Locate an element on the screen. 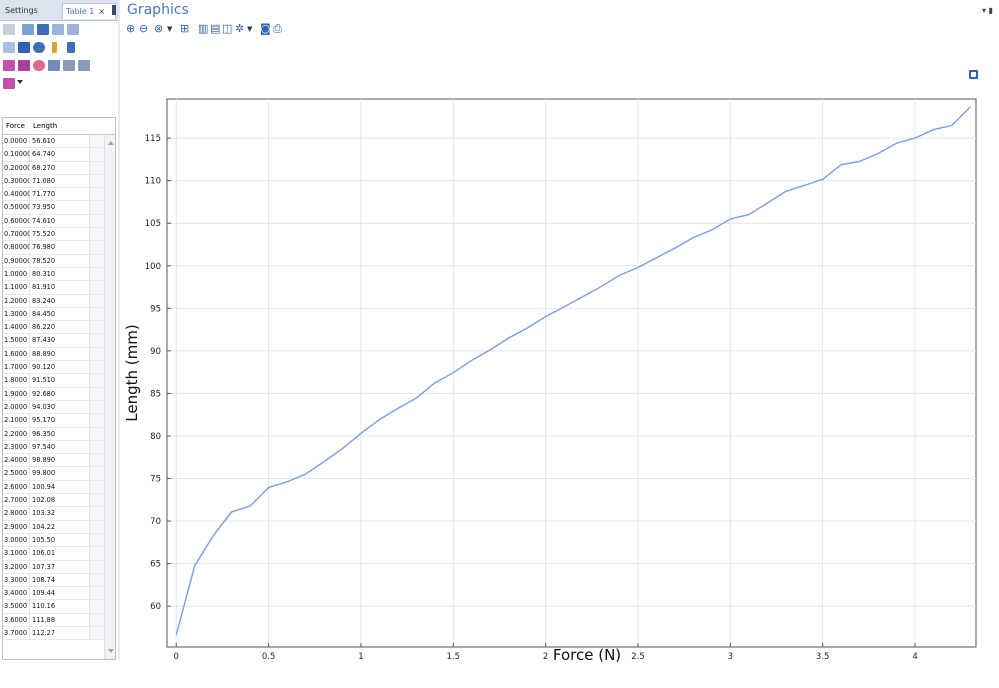 The height and width of the screenshot is (688, 999). x-tick-label: 3 is located at coordinates (730, 657).